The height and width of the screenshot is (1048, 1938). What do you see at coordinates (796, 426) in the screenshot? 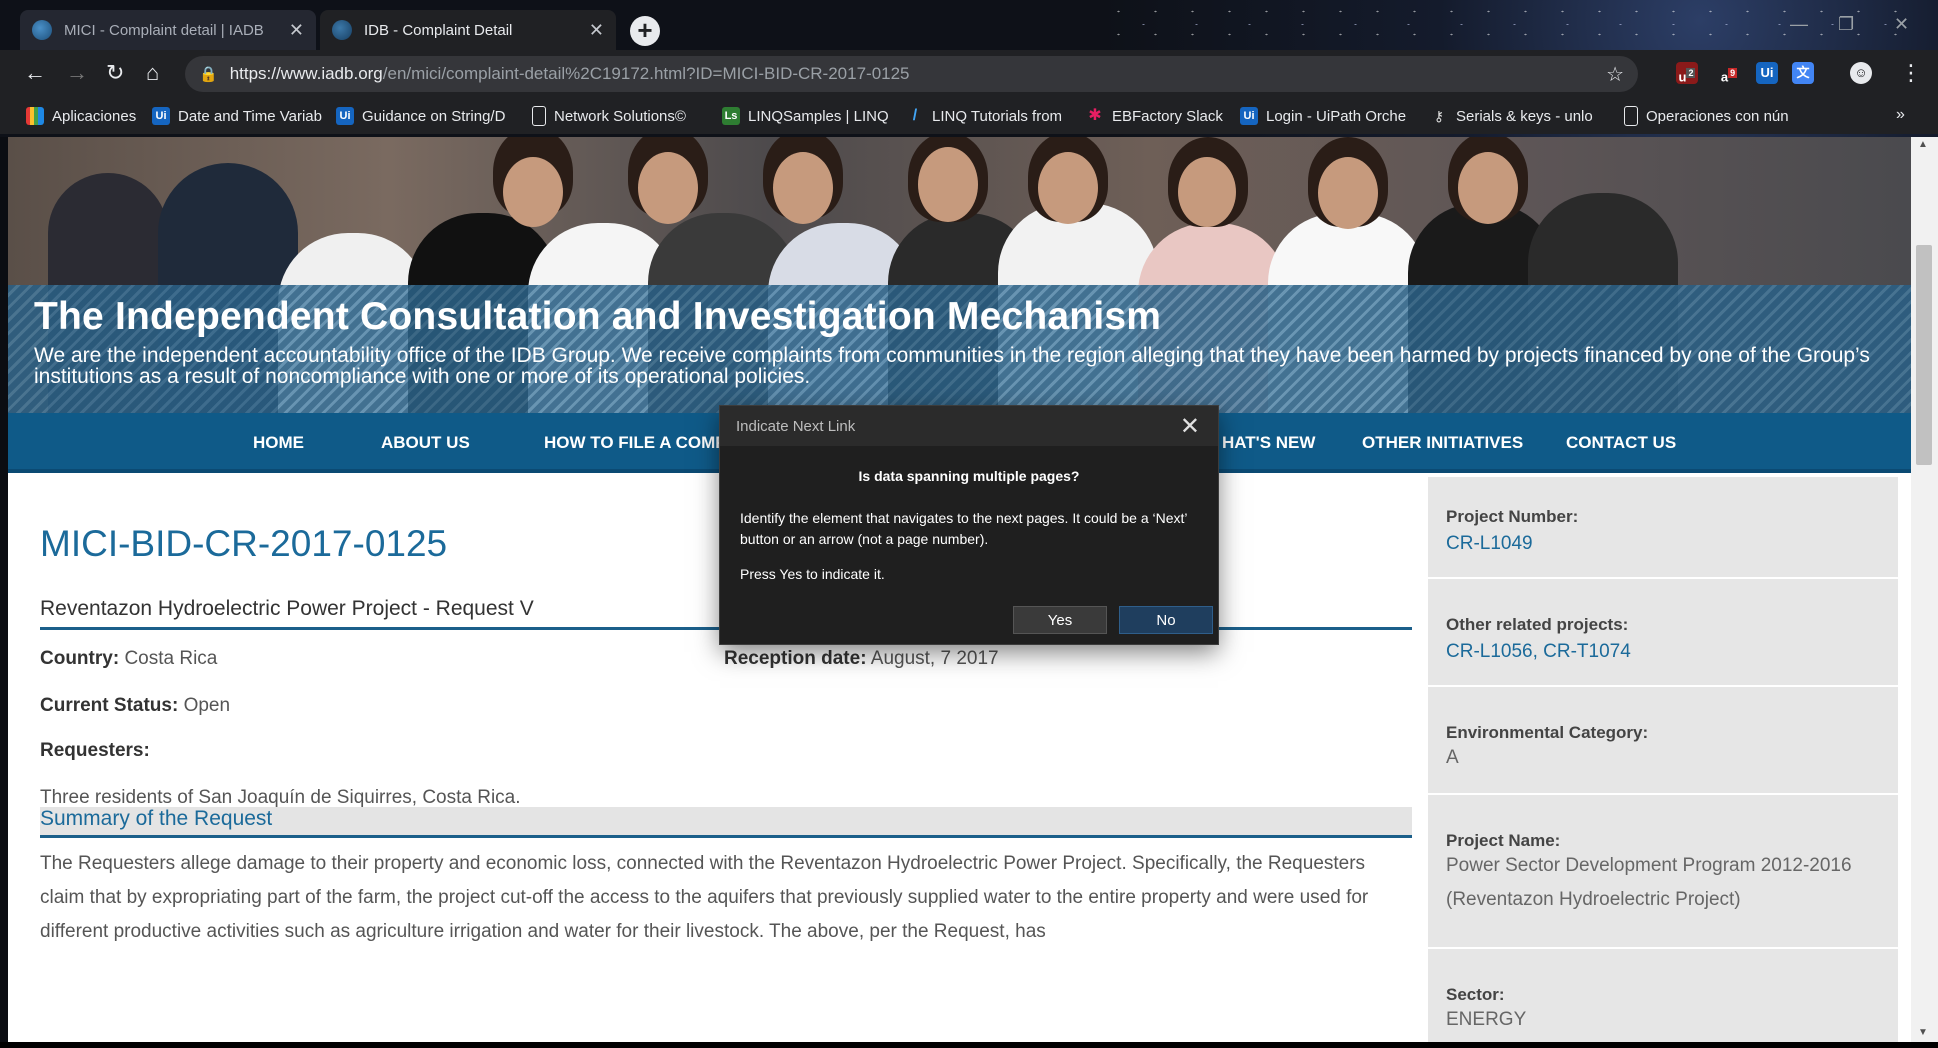
I see `dialog-title: Indicate Next Link` at bounding box center [796, 426].